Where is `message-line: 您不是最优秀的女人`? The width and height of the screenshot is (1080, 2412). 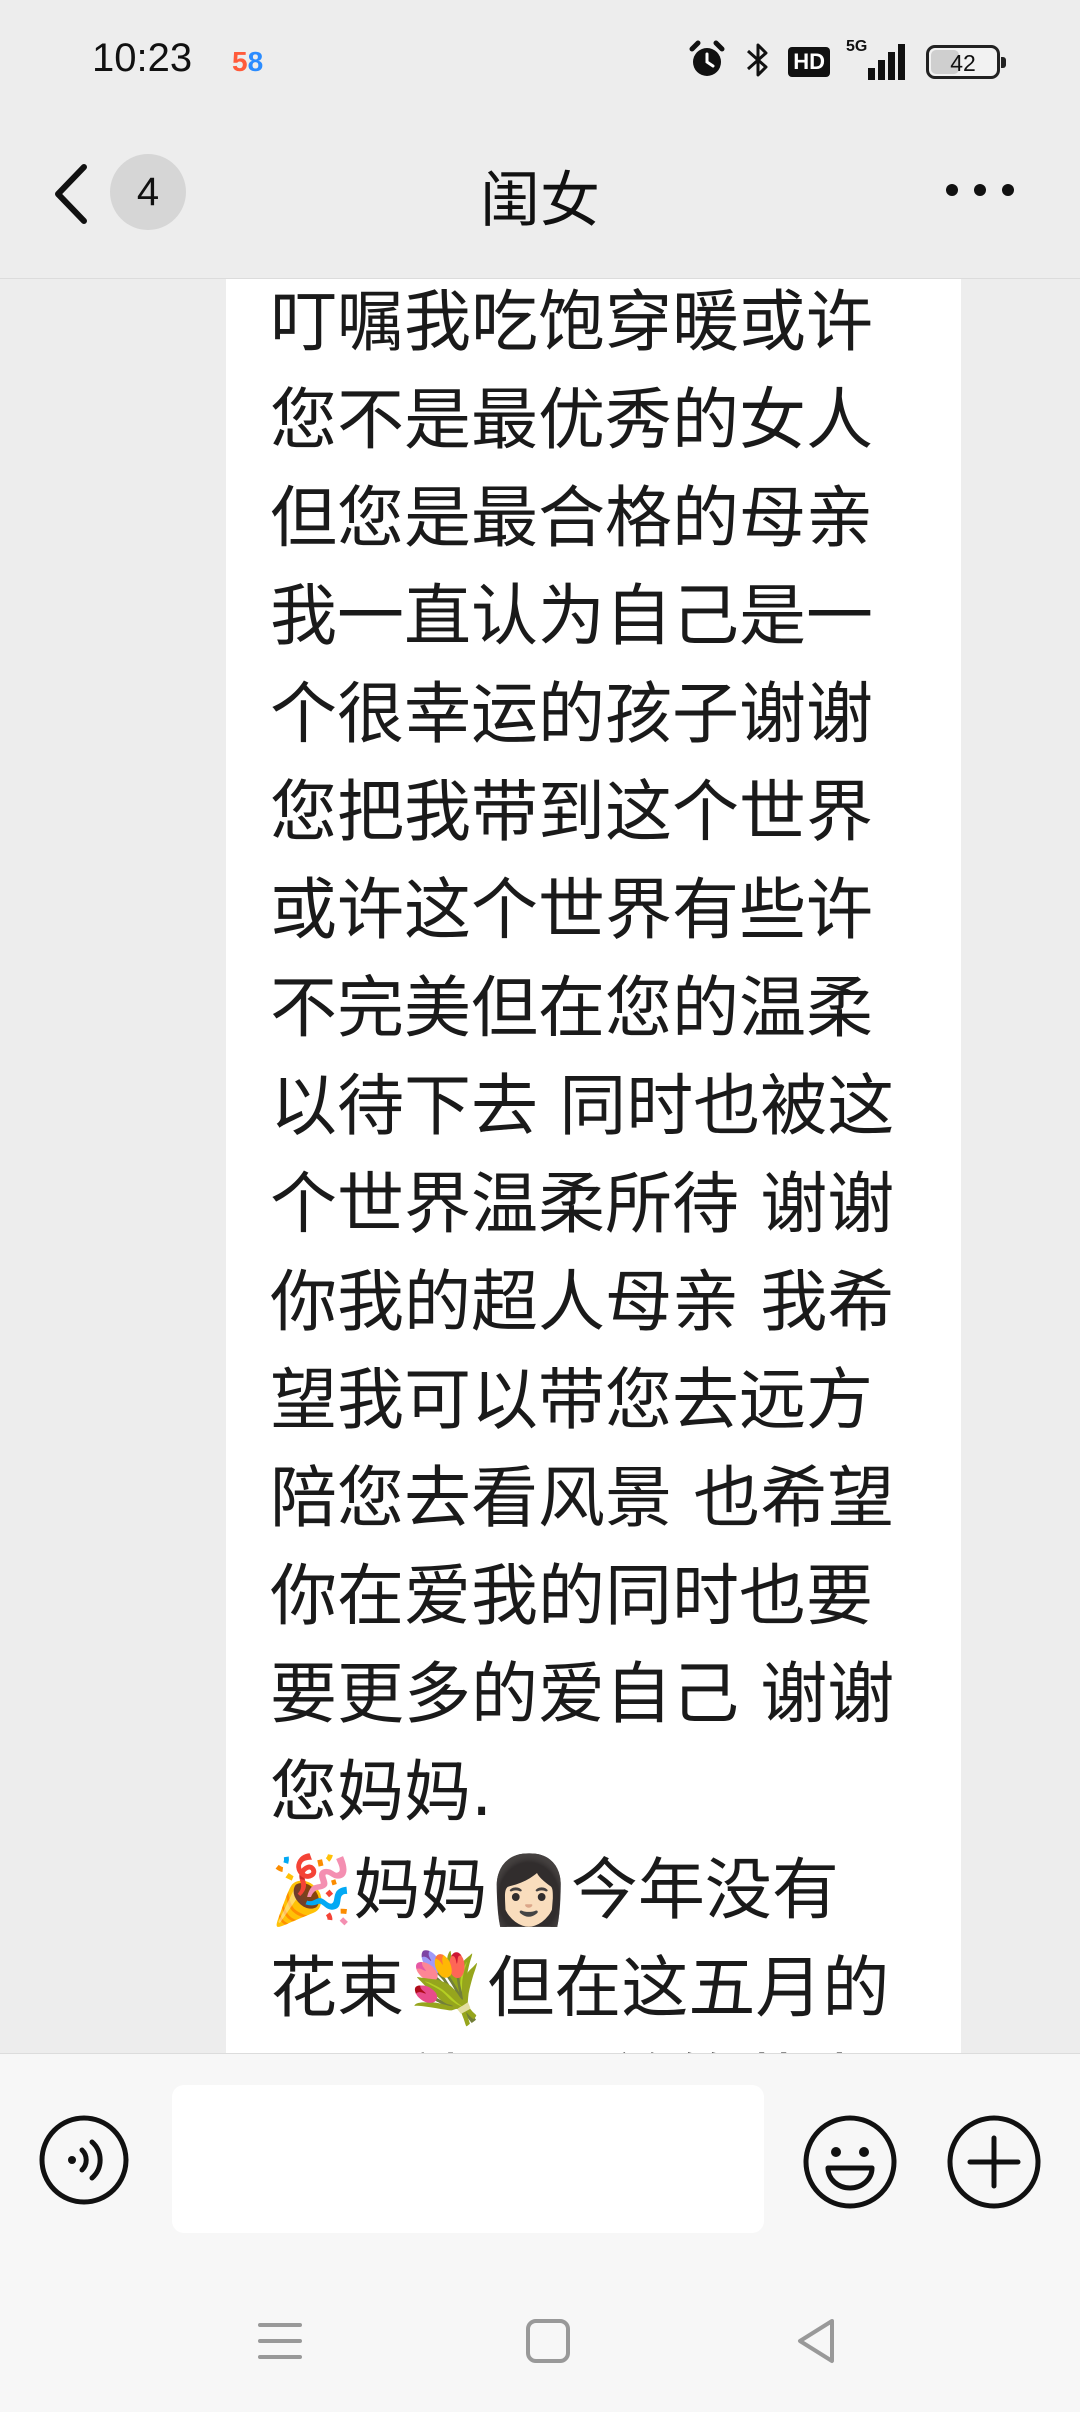
message-line: 您不是最优秀的女人 is located at coordinates (571, 420).